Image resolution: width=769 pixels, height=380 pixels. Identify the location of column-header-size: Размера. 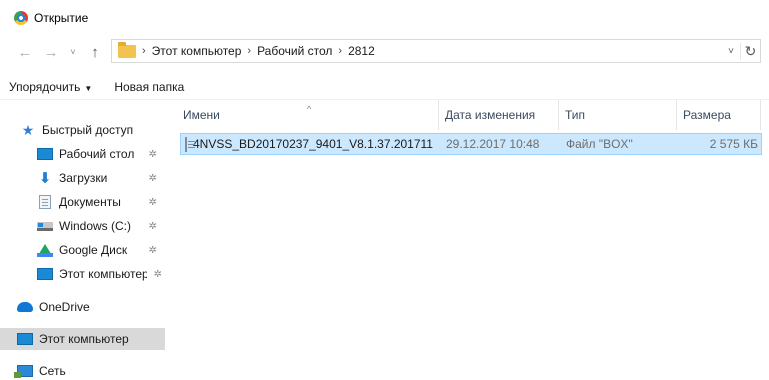
(719, 115).